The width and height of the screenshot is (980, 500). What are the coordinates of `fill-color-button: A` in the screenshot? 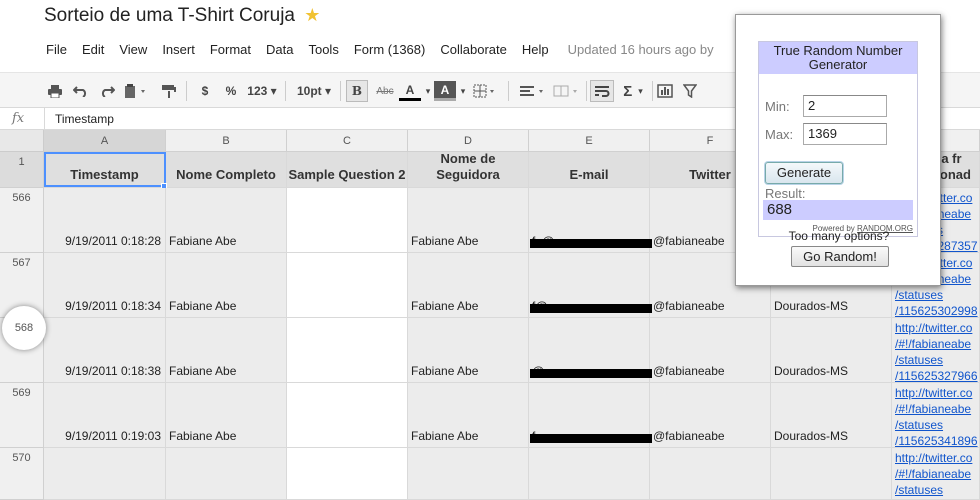 It's located at (445, 91).